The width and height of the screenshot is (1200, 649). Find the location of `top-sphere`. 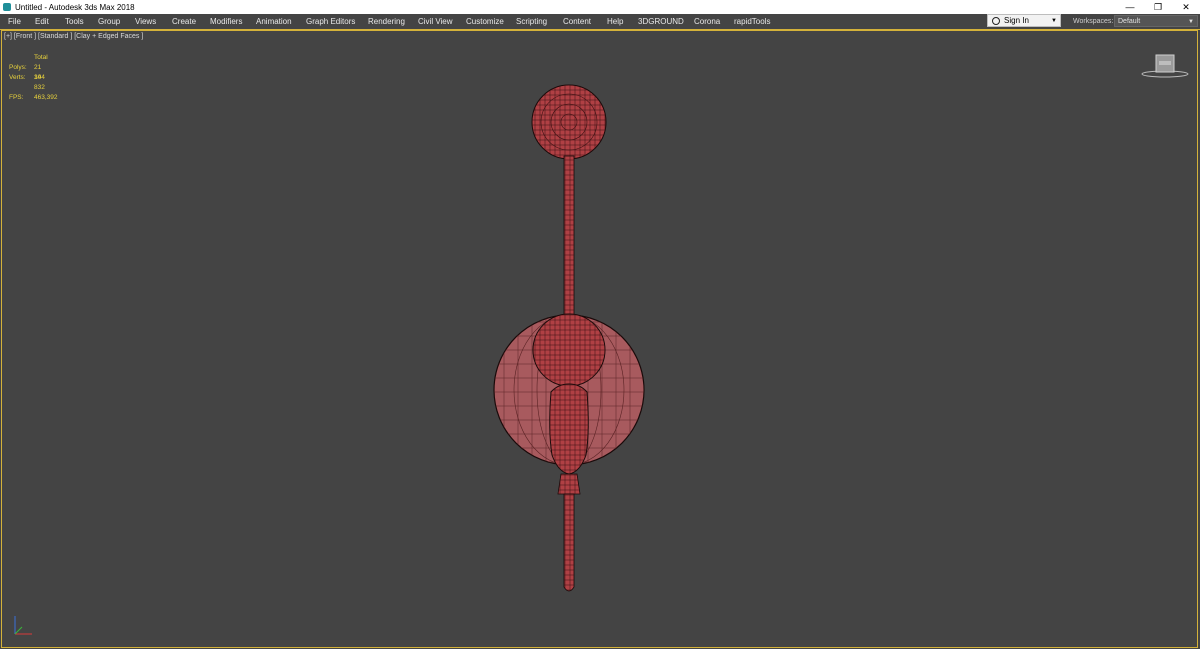

top-sphere is located at coordinates (569, 122).